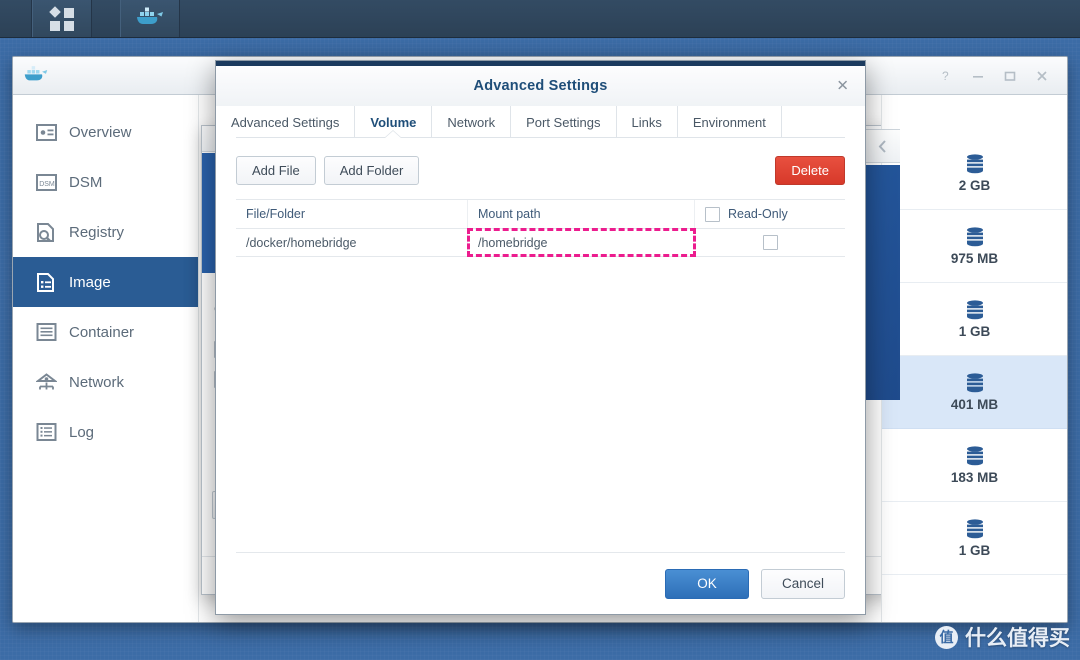 Image resolution: width=1080 pixels, height=660 pixels. I want to click on tab-advanced-settings: Advanced Settings, so click(286, 122).